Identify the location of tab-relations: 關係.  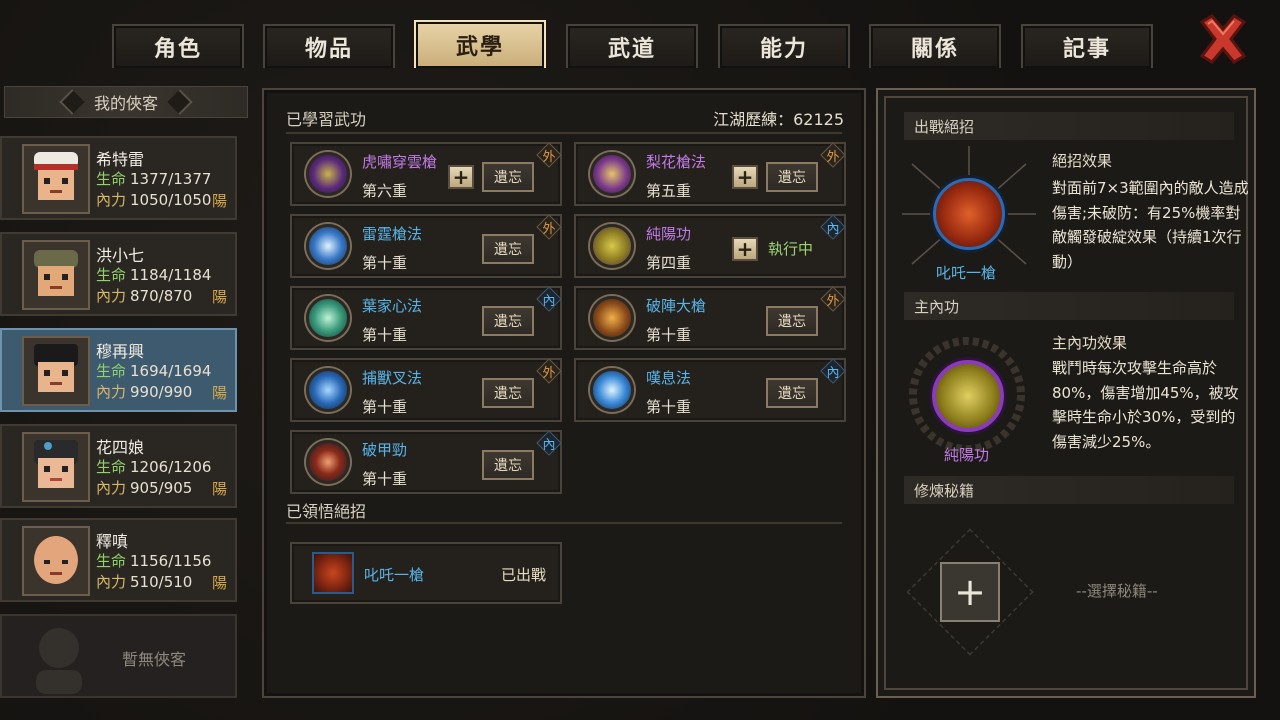
(935, 46).